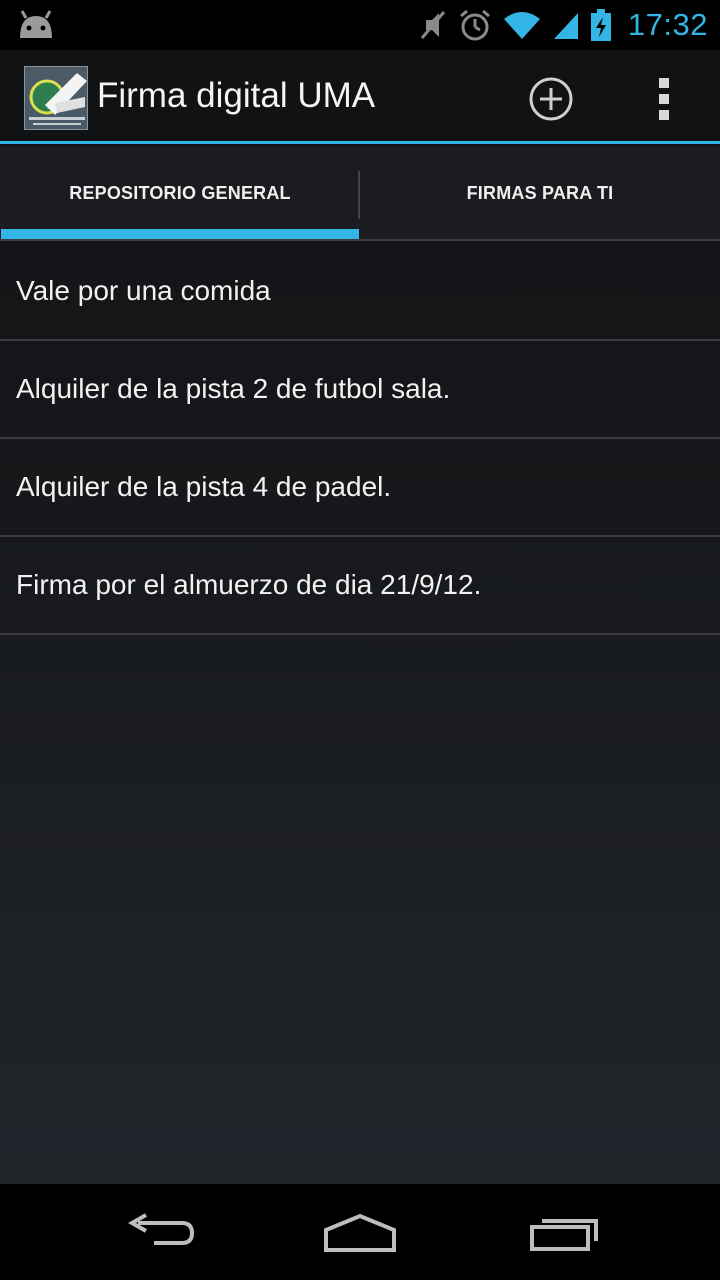 The height and width of the screenshot is (1280, 720). I want to click on back-button, so click(160, 1233).